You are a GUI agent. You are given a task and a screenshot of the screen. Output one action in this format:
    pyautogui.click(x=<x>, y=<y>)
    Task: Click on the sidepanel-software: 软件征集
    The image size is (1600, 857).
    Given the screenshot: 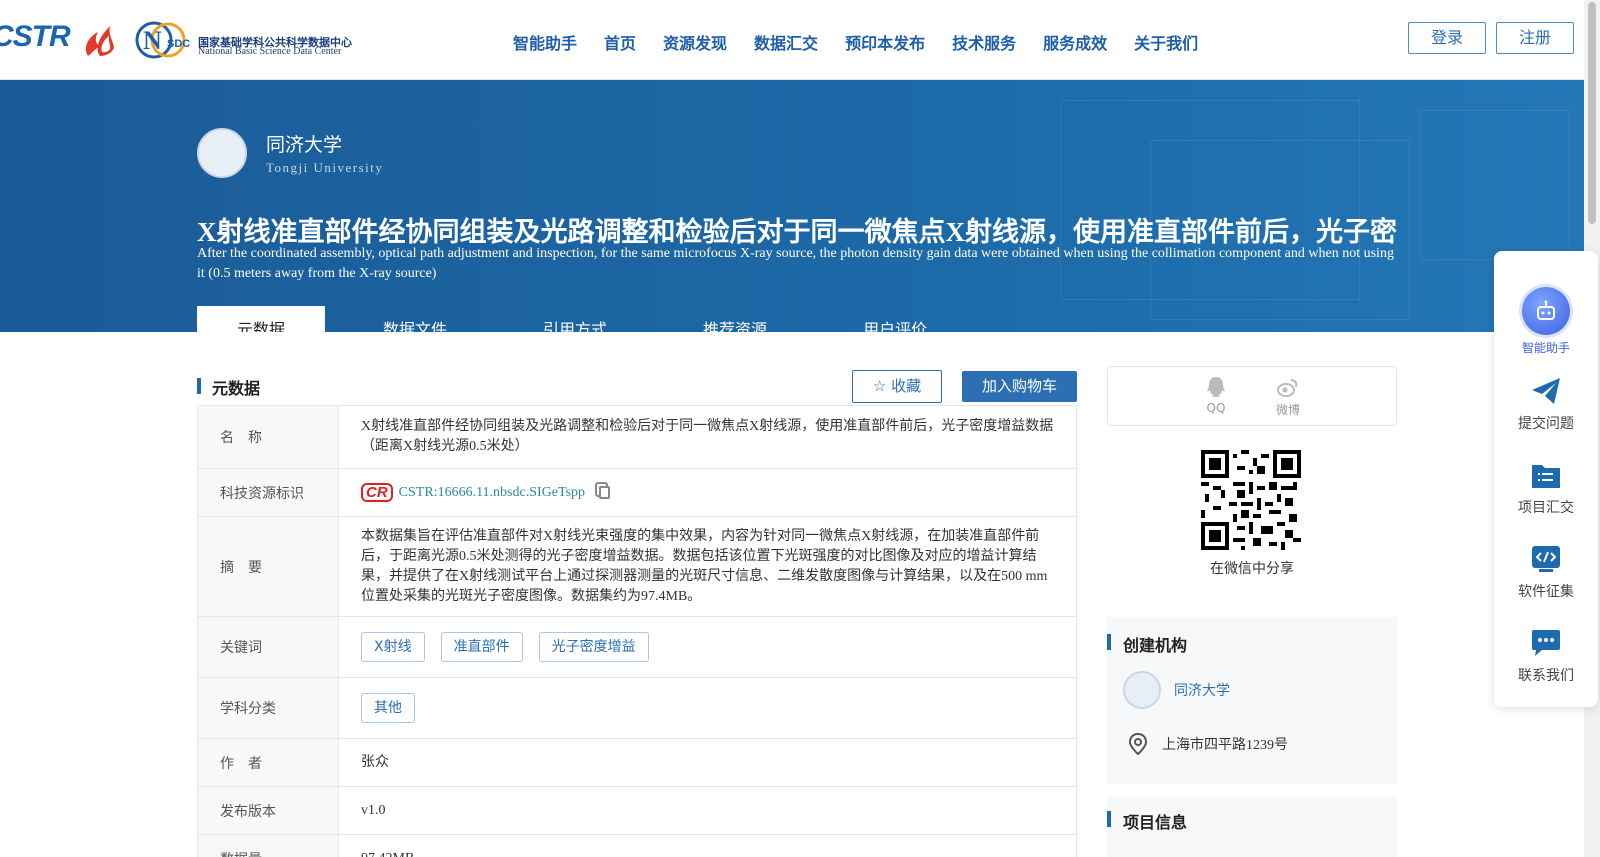 What is the action you would take?
    pyautogui.click(x=1546, y=572)
    